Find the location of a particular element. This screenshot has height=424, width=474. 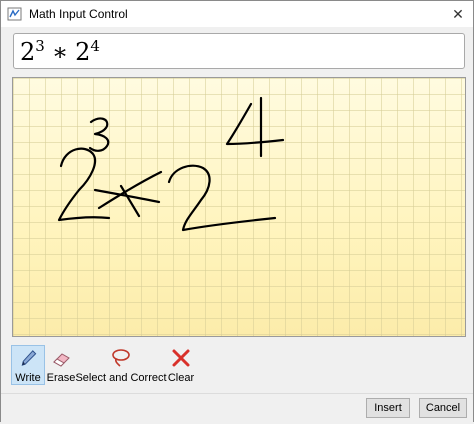

red-x-icon is located at coordinates (181, 358).